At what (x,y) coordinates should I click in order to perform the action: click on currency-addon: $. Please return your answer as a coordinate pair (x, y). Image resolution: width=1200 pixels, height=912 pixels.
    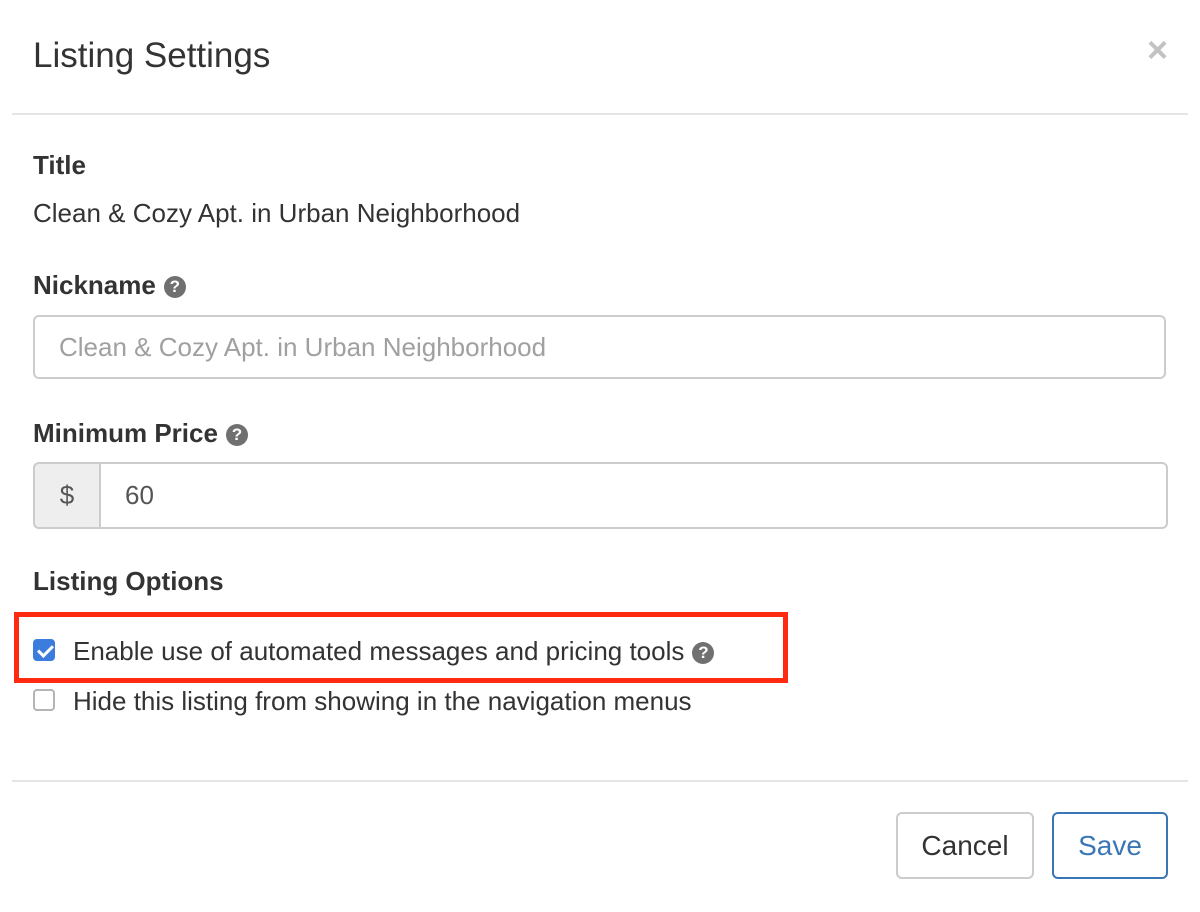
    Looking at the image, I should click on (66, 495).